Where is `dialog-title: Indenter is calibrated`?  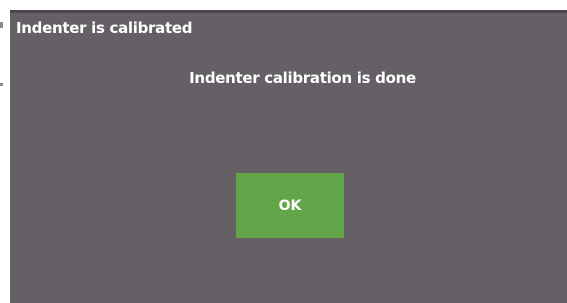
dialog-title: Indenter is calibrated is located at coordinates (104, 28).